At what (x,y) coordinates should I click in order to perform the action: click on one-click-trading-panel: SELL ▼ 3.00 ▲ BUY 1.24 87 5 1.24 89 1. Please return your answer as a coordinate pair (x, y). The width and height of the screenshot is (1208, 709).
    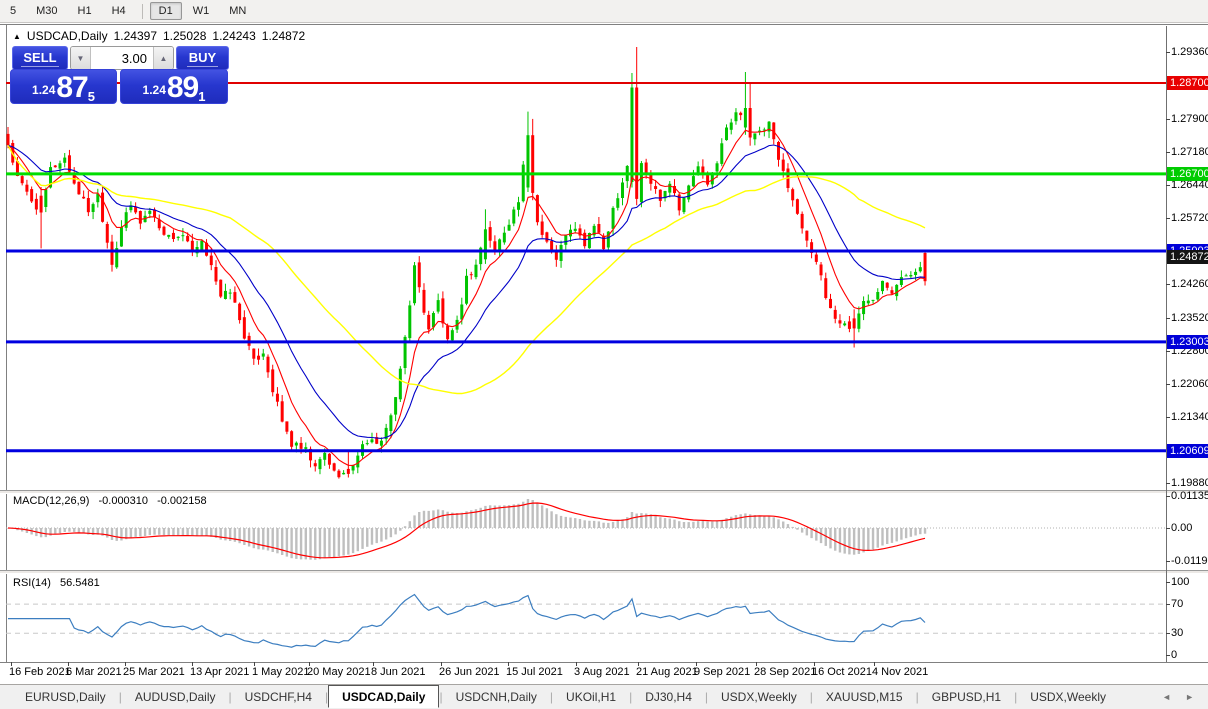
    Looking at the image, I should click on (119, 75).